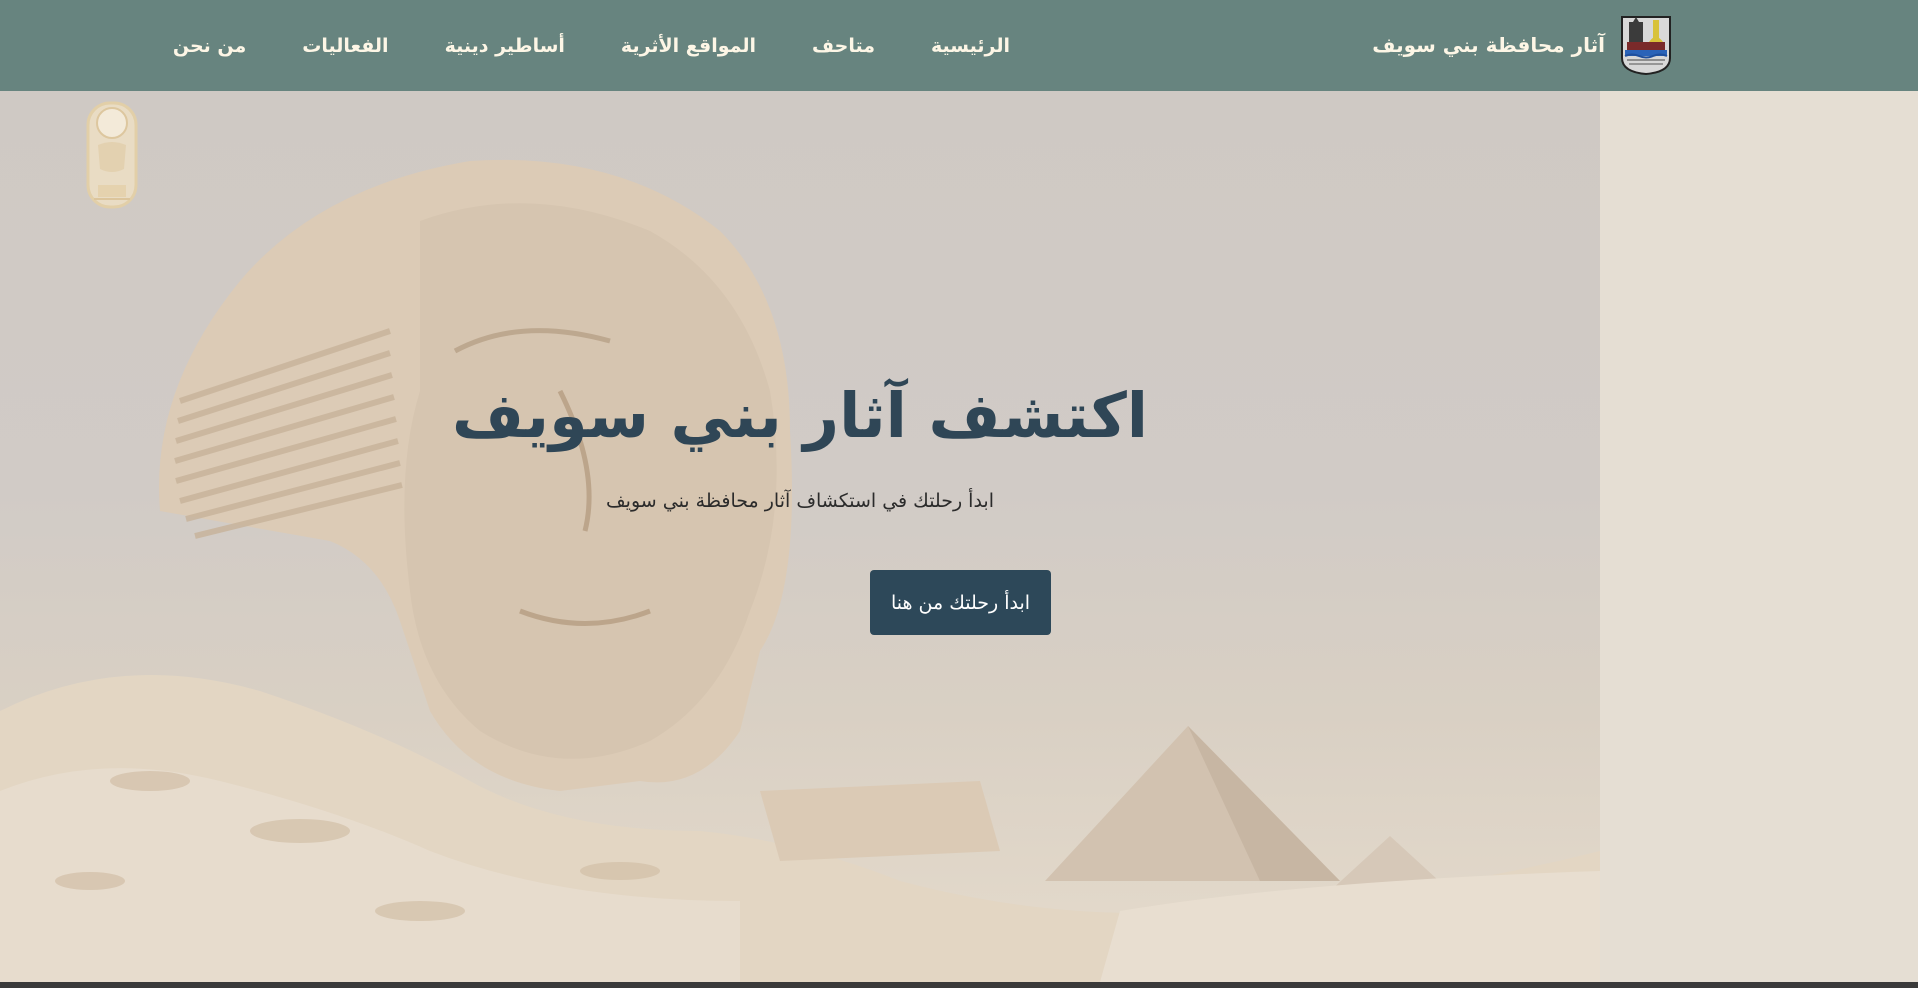 The image size is (1918, 988). I want to click on nav-link-events: الفعاليات, so click(345, 46).